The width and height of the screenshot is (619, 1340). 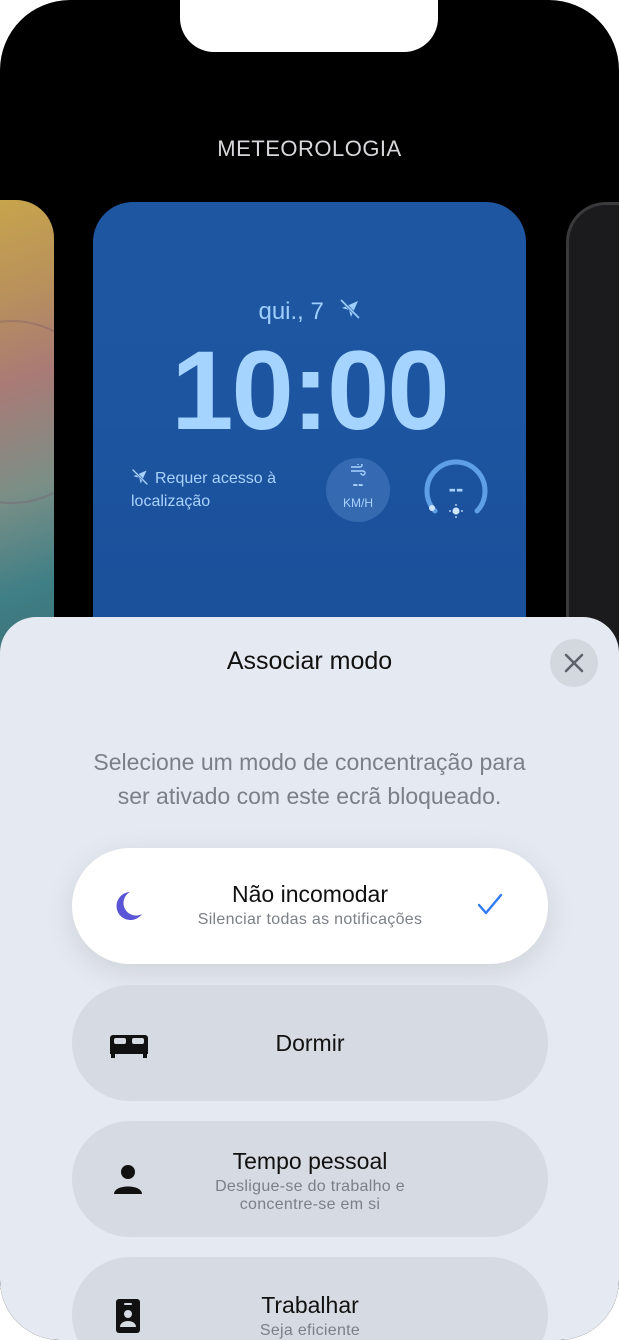 I want to click on lockscreen-card-next, so click(x=592, y=438).